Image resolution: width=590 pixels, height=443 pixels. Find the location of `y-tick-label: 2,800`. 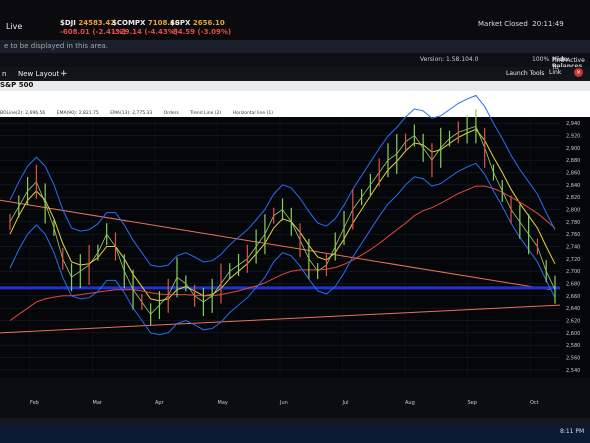

y-tick-label: 2,800 is located at coordinates (573, 211).